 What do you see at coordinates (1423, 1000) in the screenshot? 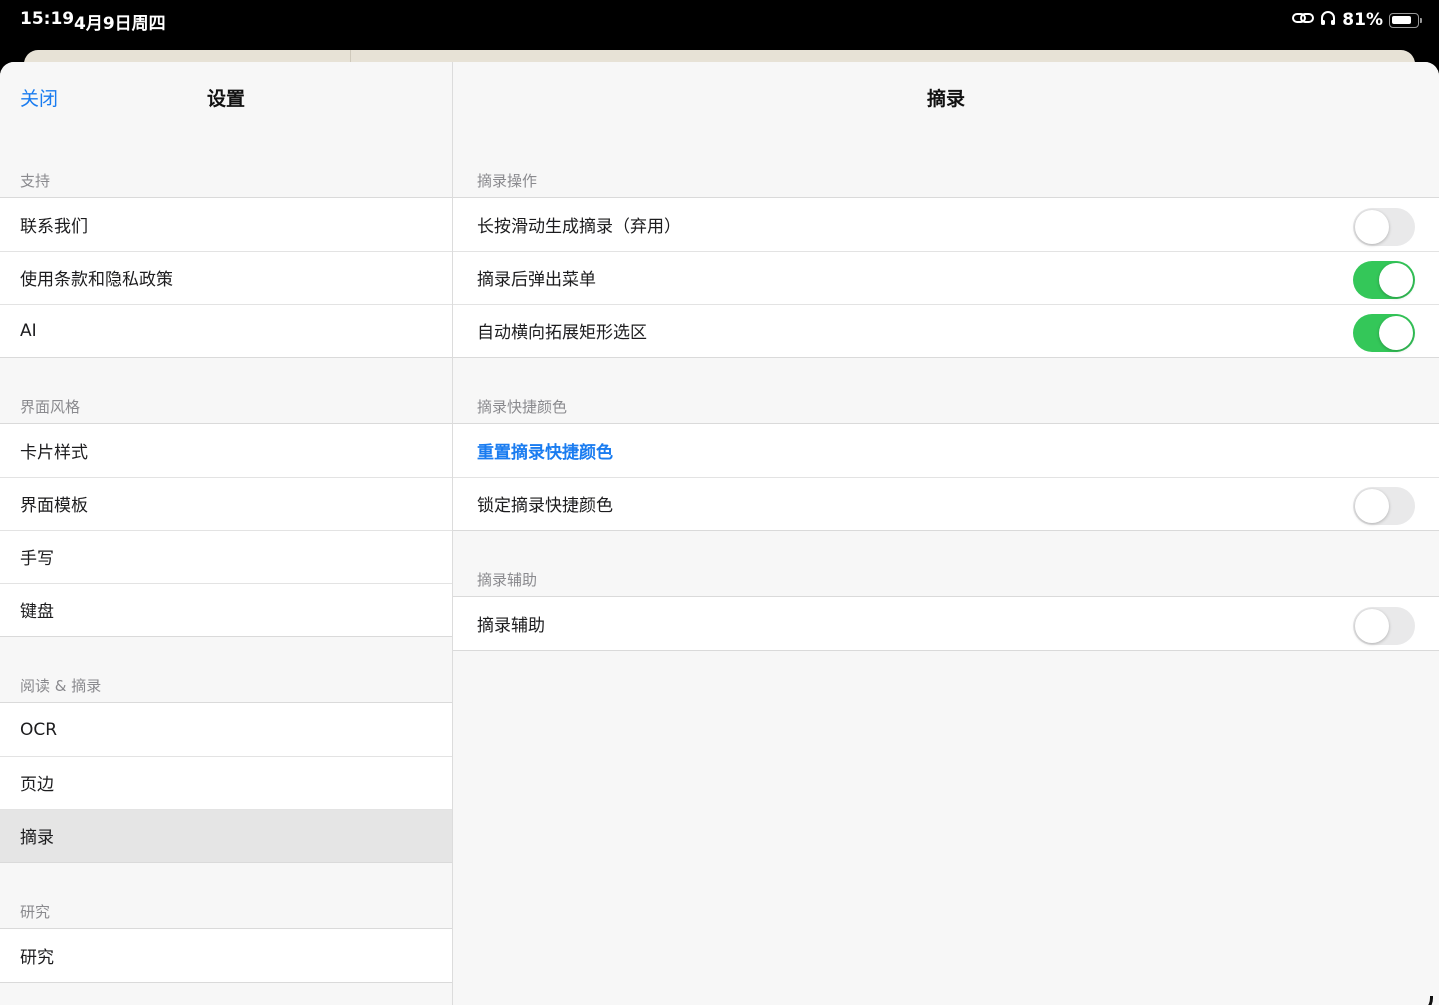
I see `corner-indicator` at bounding box center [1423, 1000].